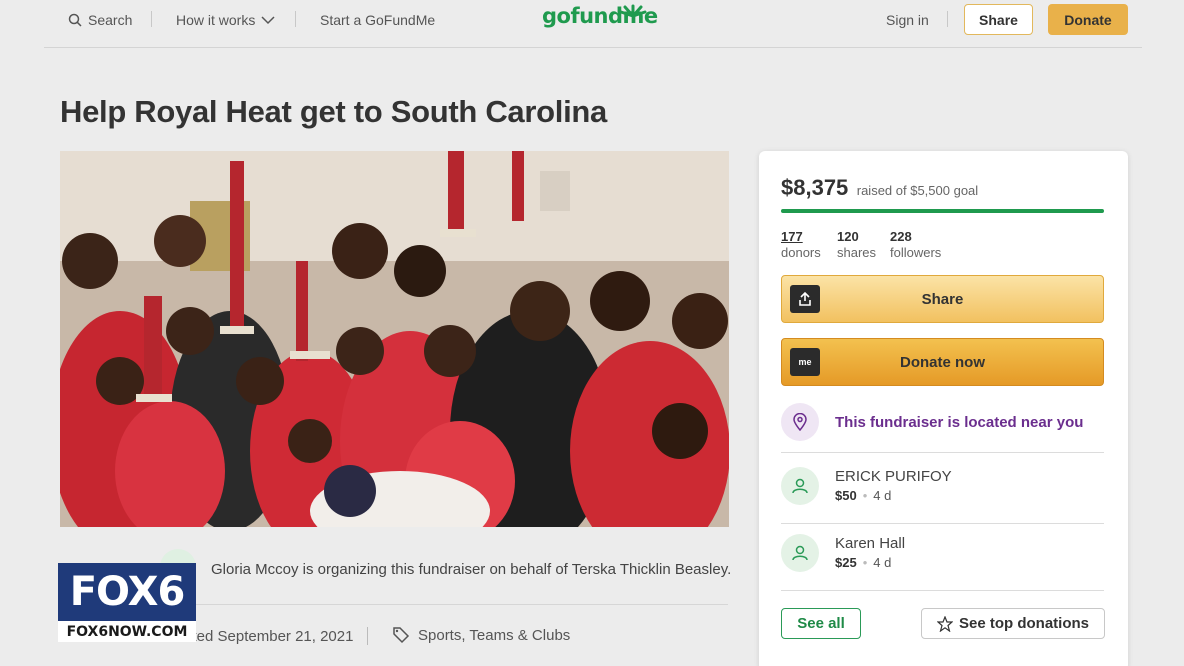 The width and height of the screenshot is (1184, 666). What do you see at coordinates (1023, 623) in the screenshot?
I see `see-top-label: See top donations` at bounding box center [1023, 623].